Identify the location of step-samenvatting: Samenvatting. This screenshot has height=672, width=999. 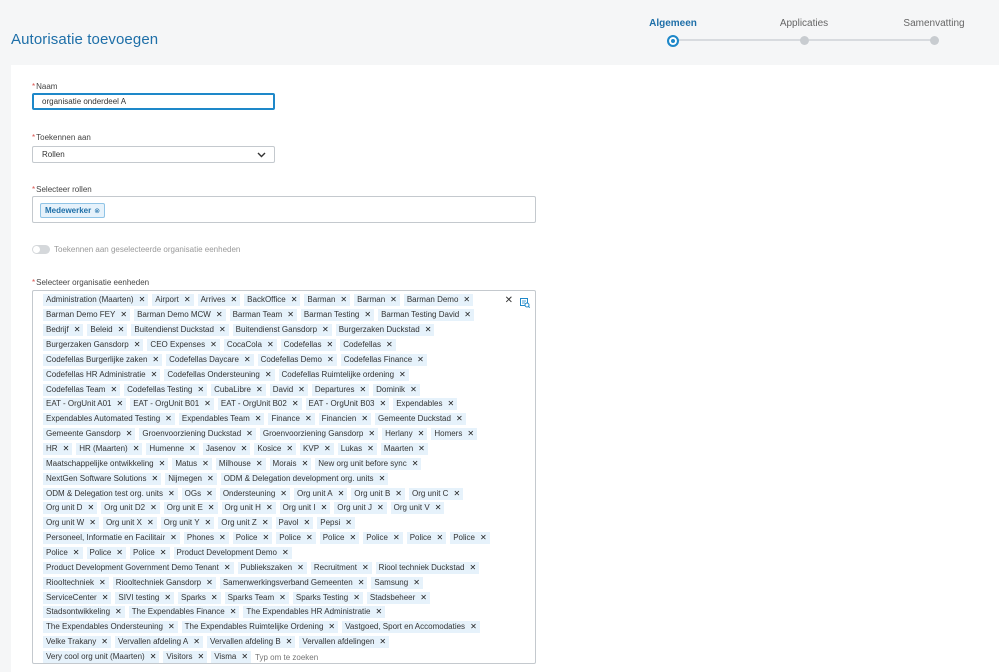
(934, 31).